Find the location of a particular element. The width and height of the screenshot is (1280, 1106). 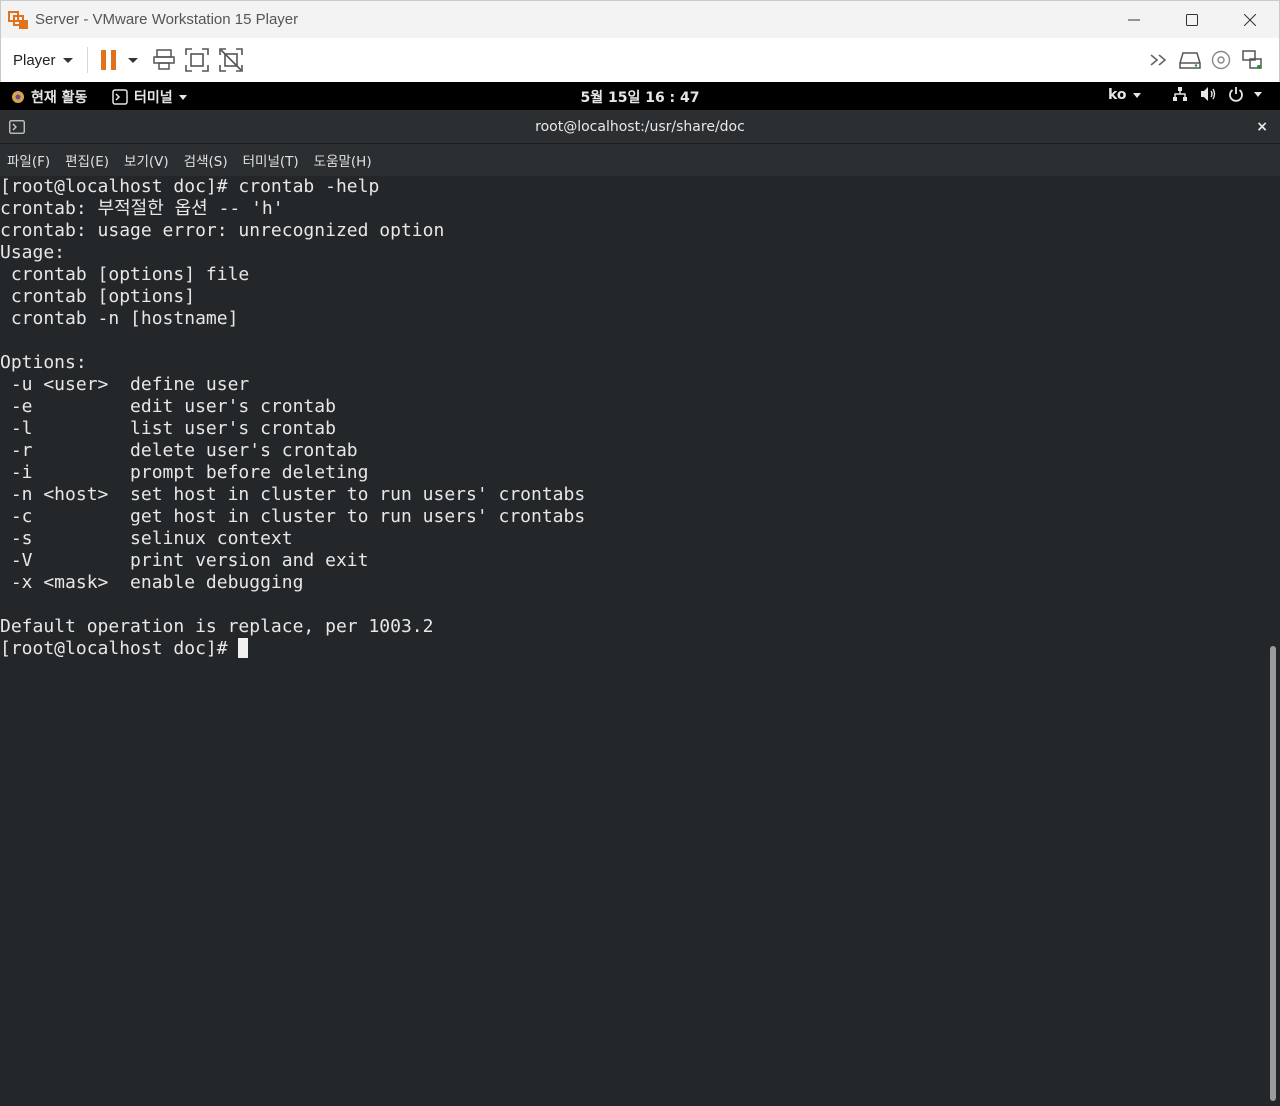

unity-icon is located at coordinates (230, 60).